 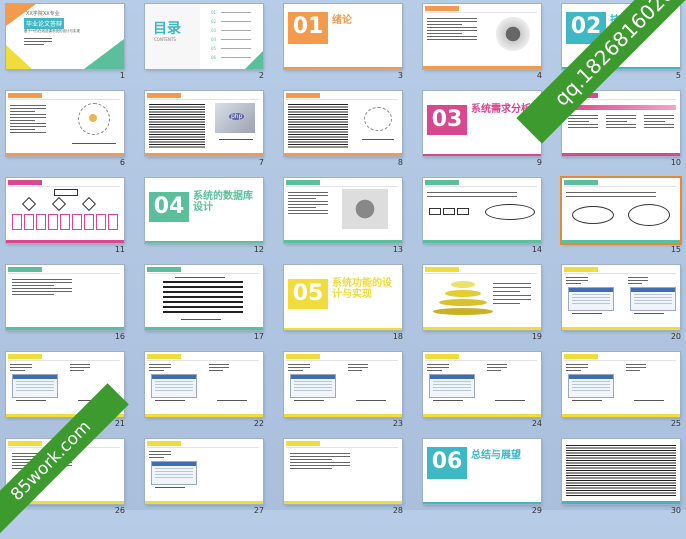 What do you see at coordinates (397, 249) in the screenshot?
I see `slide-number: 13` at bounding box center [397, 249].